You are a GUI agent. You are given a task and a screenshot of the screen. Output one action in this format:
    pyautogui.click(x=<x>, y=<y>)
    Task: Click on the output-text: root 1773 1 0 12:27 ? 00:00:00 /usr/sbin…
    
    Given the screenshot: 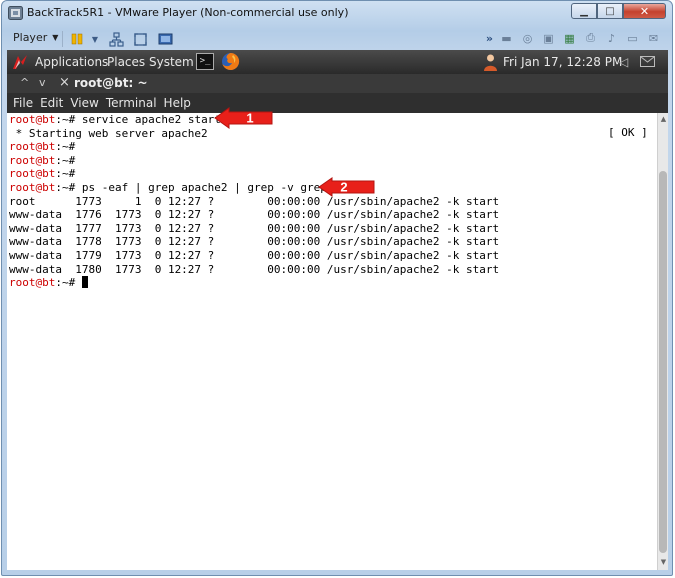 What is the action you would take?
    pyautogui.click(x=254, y=201)
    